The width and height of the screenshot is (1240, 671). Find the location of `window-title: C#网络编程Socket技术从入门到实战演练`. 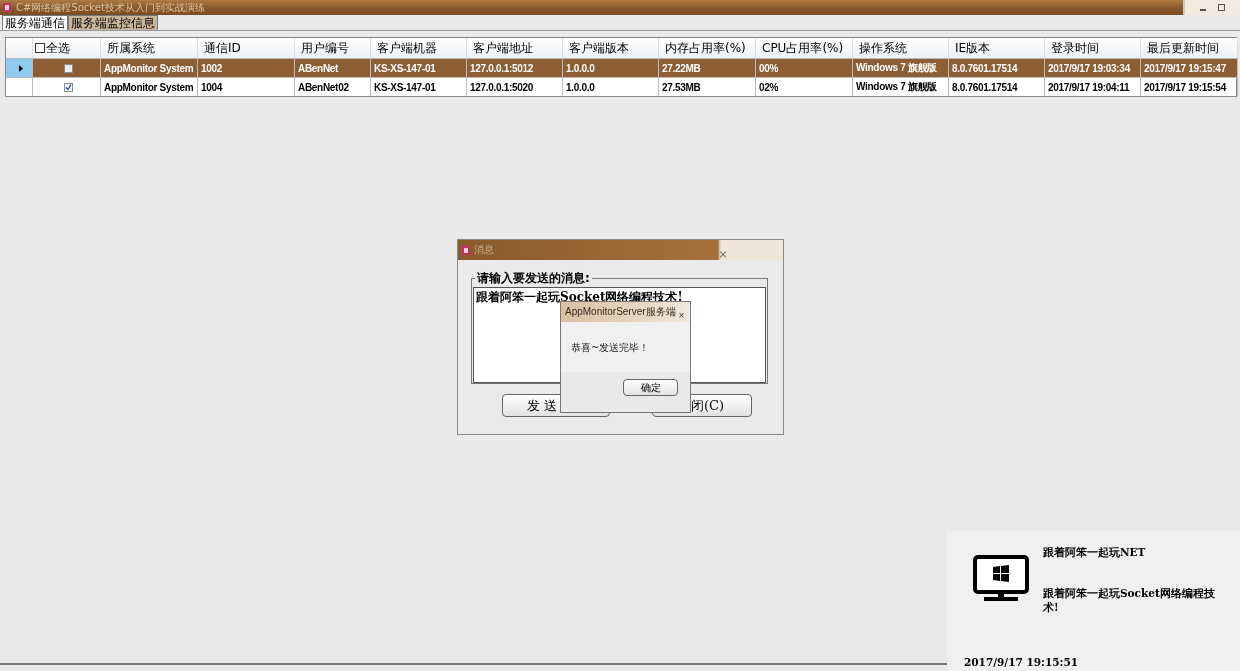

window-title: C#网络编程Socket技术从入门到实战演练 is located at coordinates (110, 7).